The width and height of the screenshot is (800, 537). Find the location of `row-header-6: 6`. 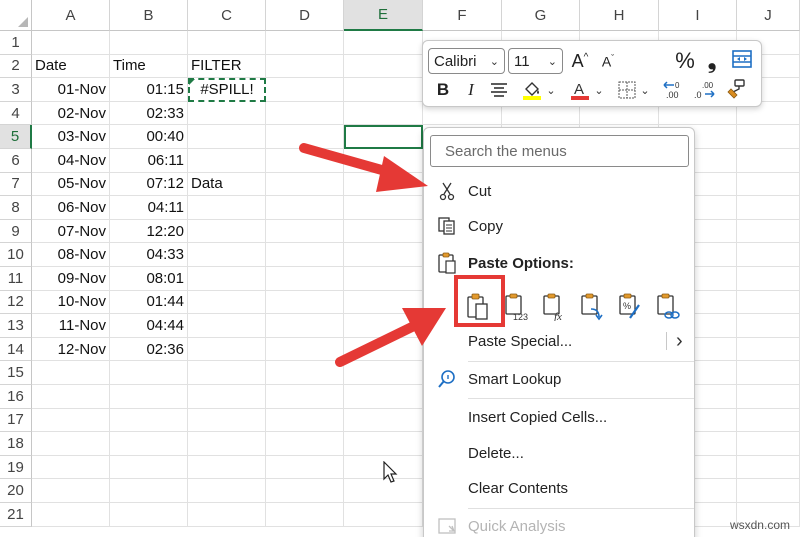

row-header-6: 6 is located at coordinates (16, 161).